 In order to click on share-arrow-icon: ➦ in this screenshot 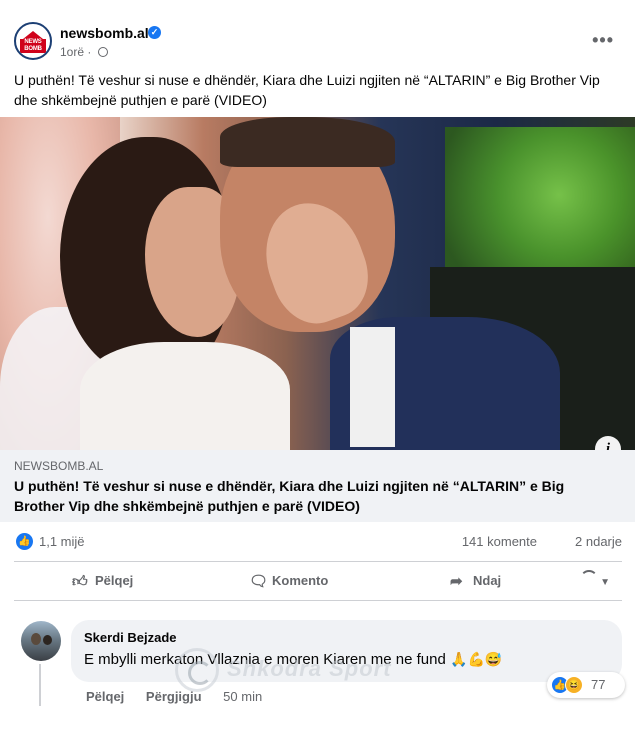, I will do `click(456, 581)`.